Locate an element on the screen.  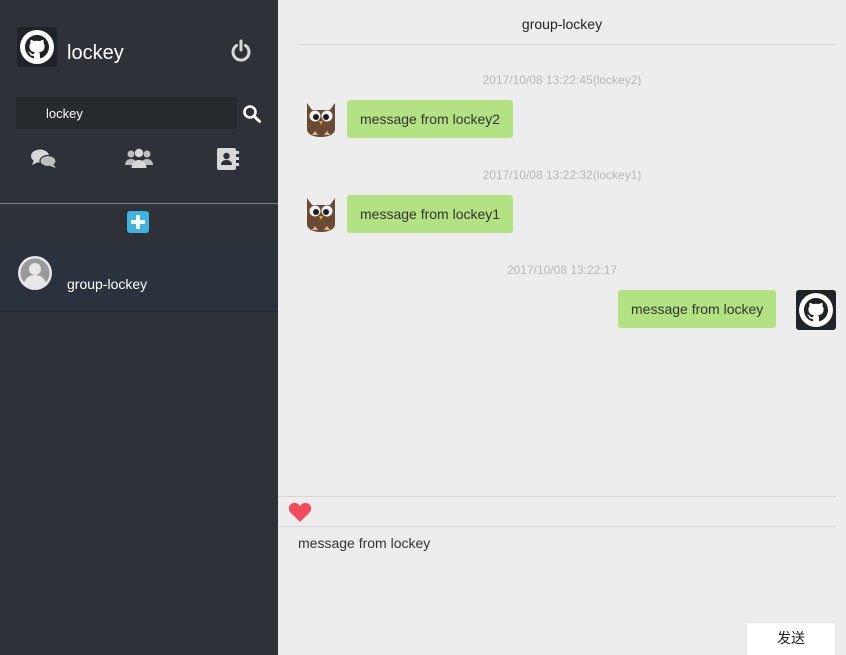
message-time: 2017/10/08 13:22:45(lockey2) is located at coordinates (562, 80).